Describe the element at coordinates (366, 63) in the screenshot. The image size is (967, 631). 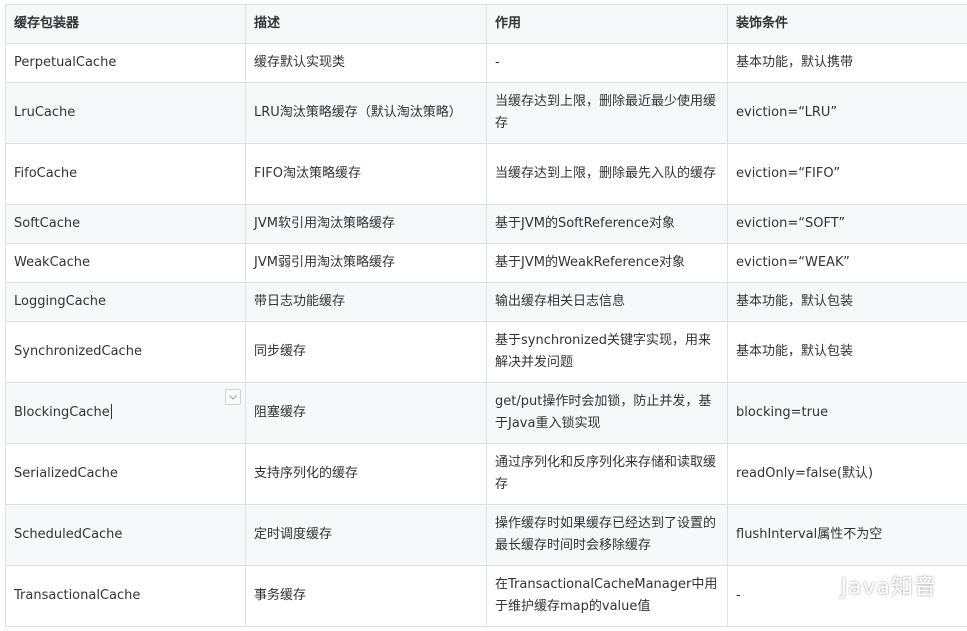
I see `cell-description: 缓存默认实现类` at that location.